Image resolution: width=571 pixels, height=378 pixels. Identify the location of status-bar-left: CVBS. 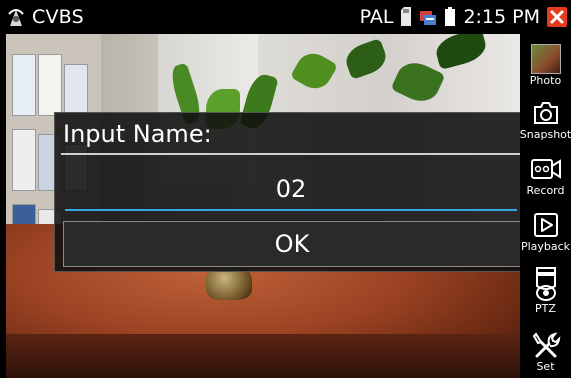
(45, 17).